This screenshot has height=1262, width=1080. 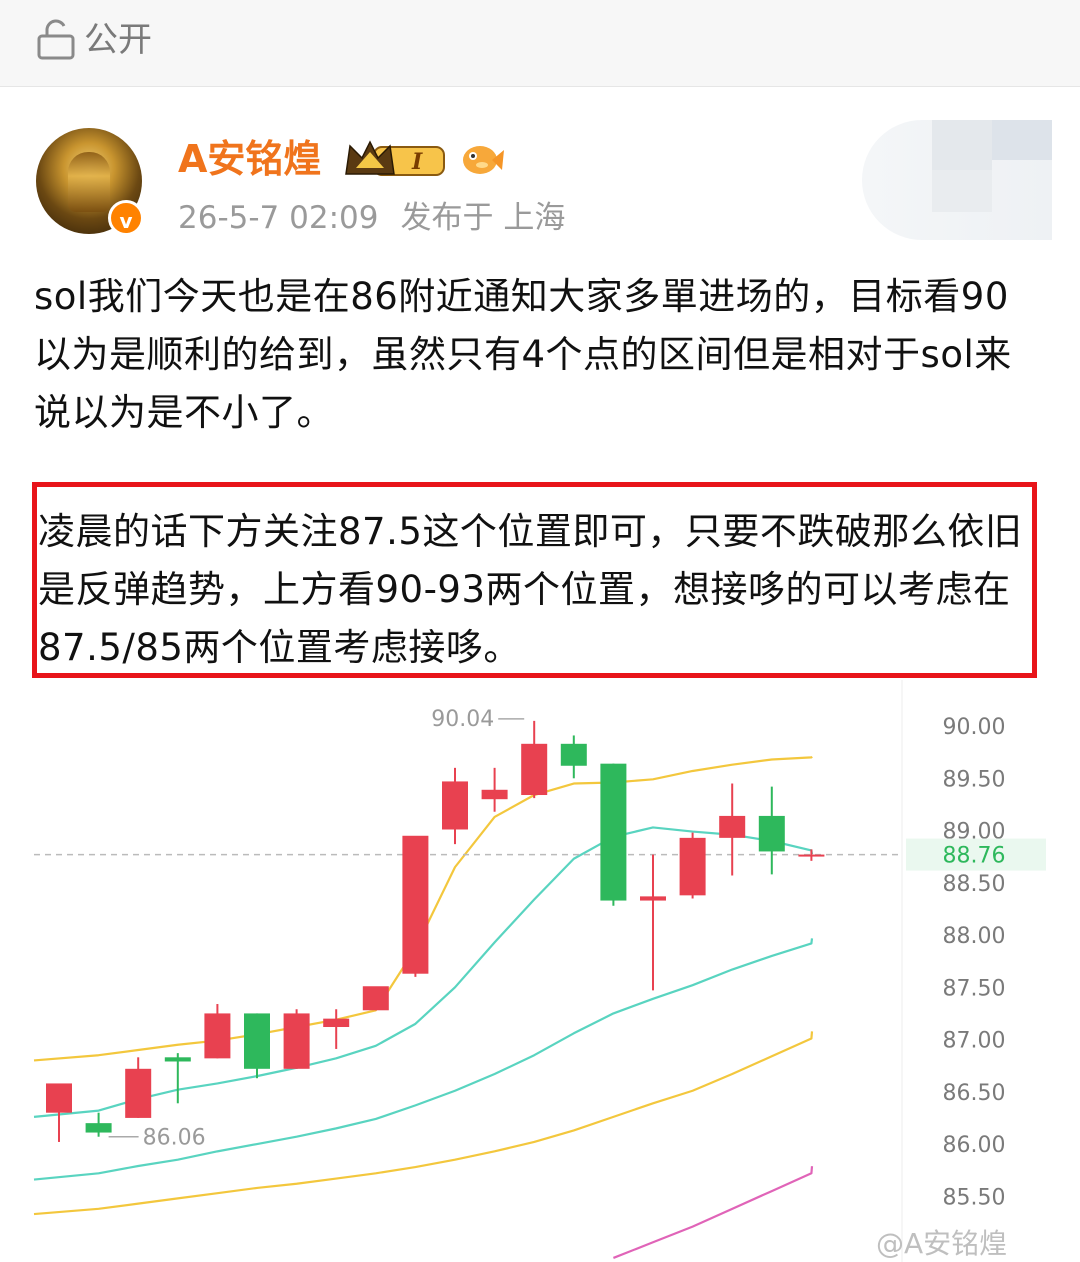 What do you see at coordinates (974, 884) in the screenshot?
I see `y-tick-label: 88.50` at bounding box center [974, 884].